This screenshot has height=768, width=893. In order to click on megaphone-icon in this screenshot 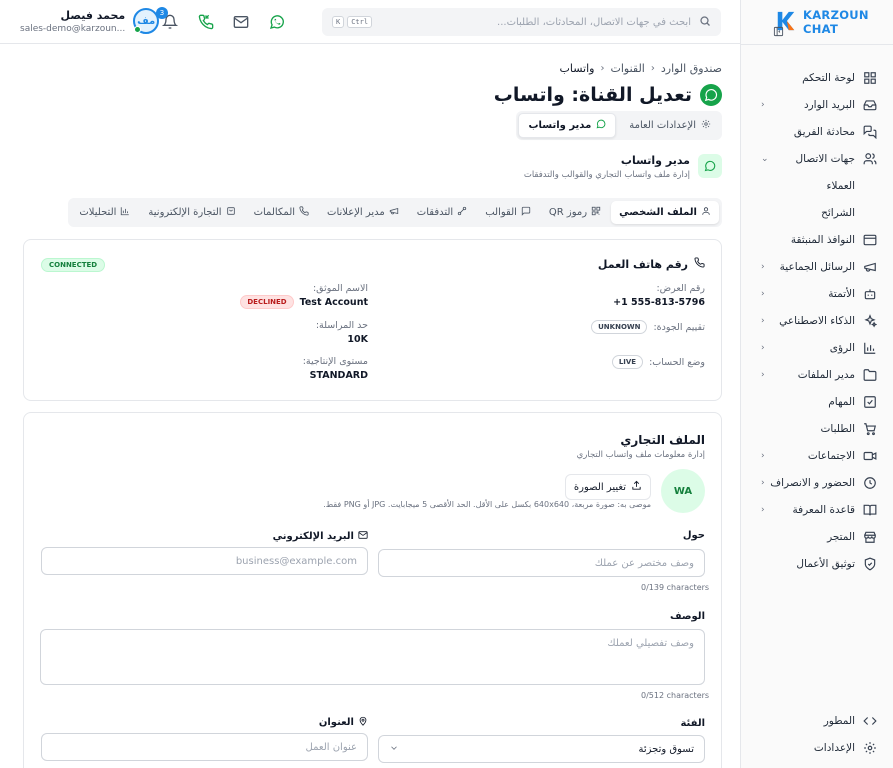, I will do `click(394, 212)`.